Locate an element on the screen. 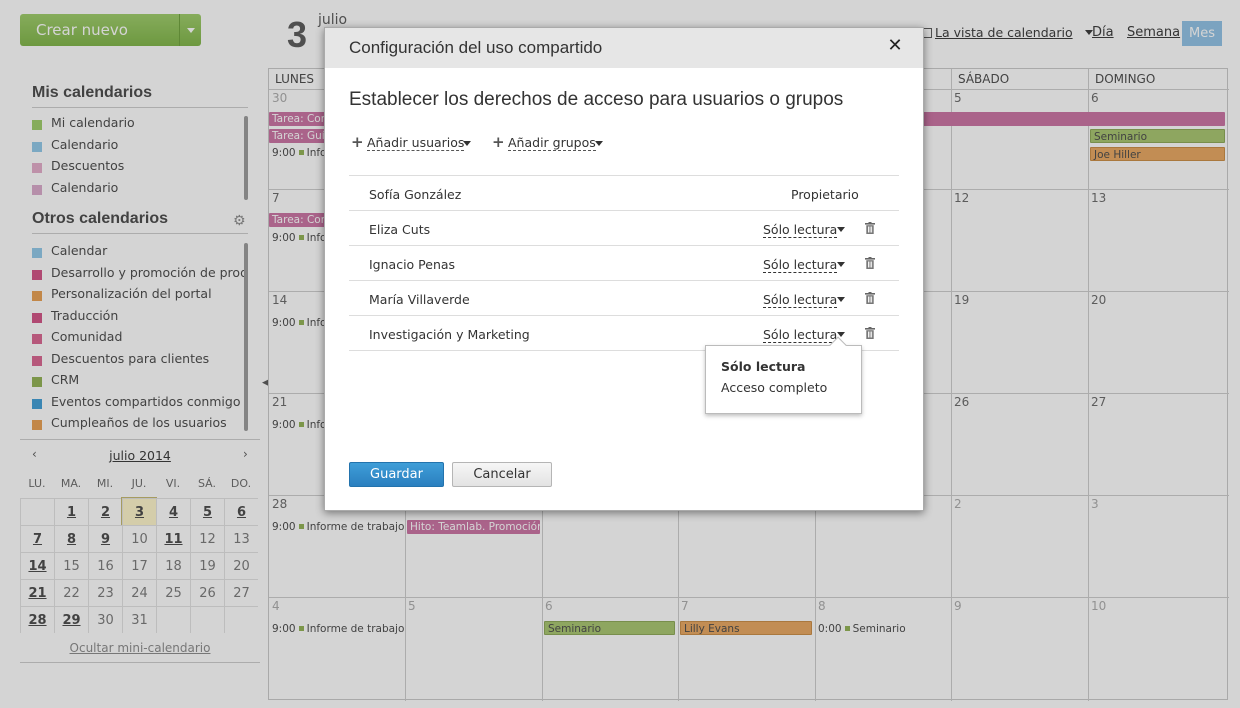 The height and width of the screenshot is (708, 1240). access-row: Ignacio Penas Sólo lectura is located at coordinates (624, 262).